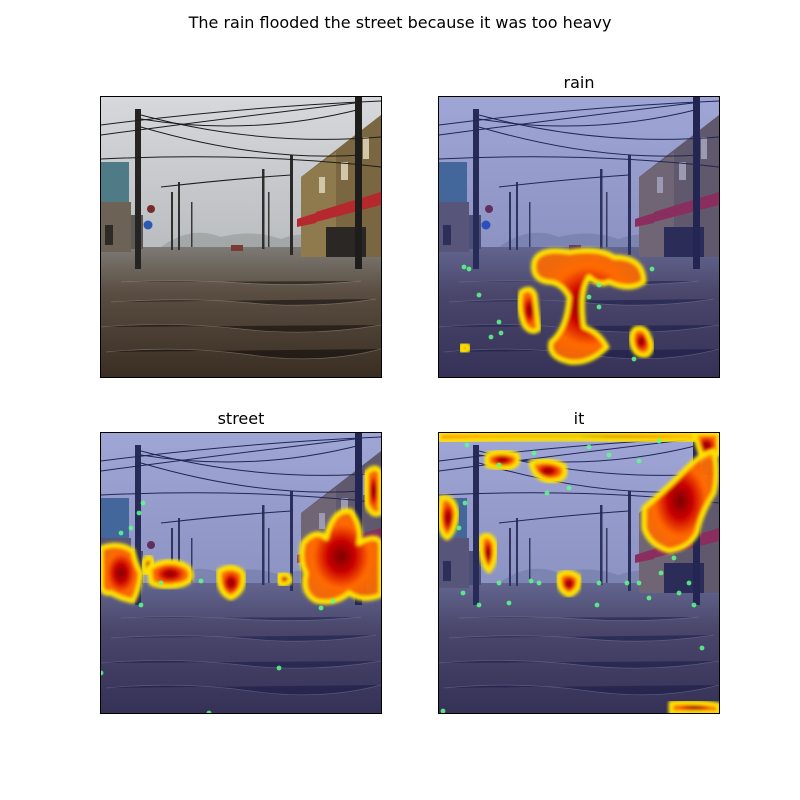 The height and width of the screenshot is (800, 800). I want to click on panel-title-rain: rain, so click(579, 82).